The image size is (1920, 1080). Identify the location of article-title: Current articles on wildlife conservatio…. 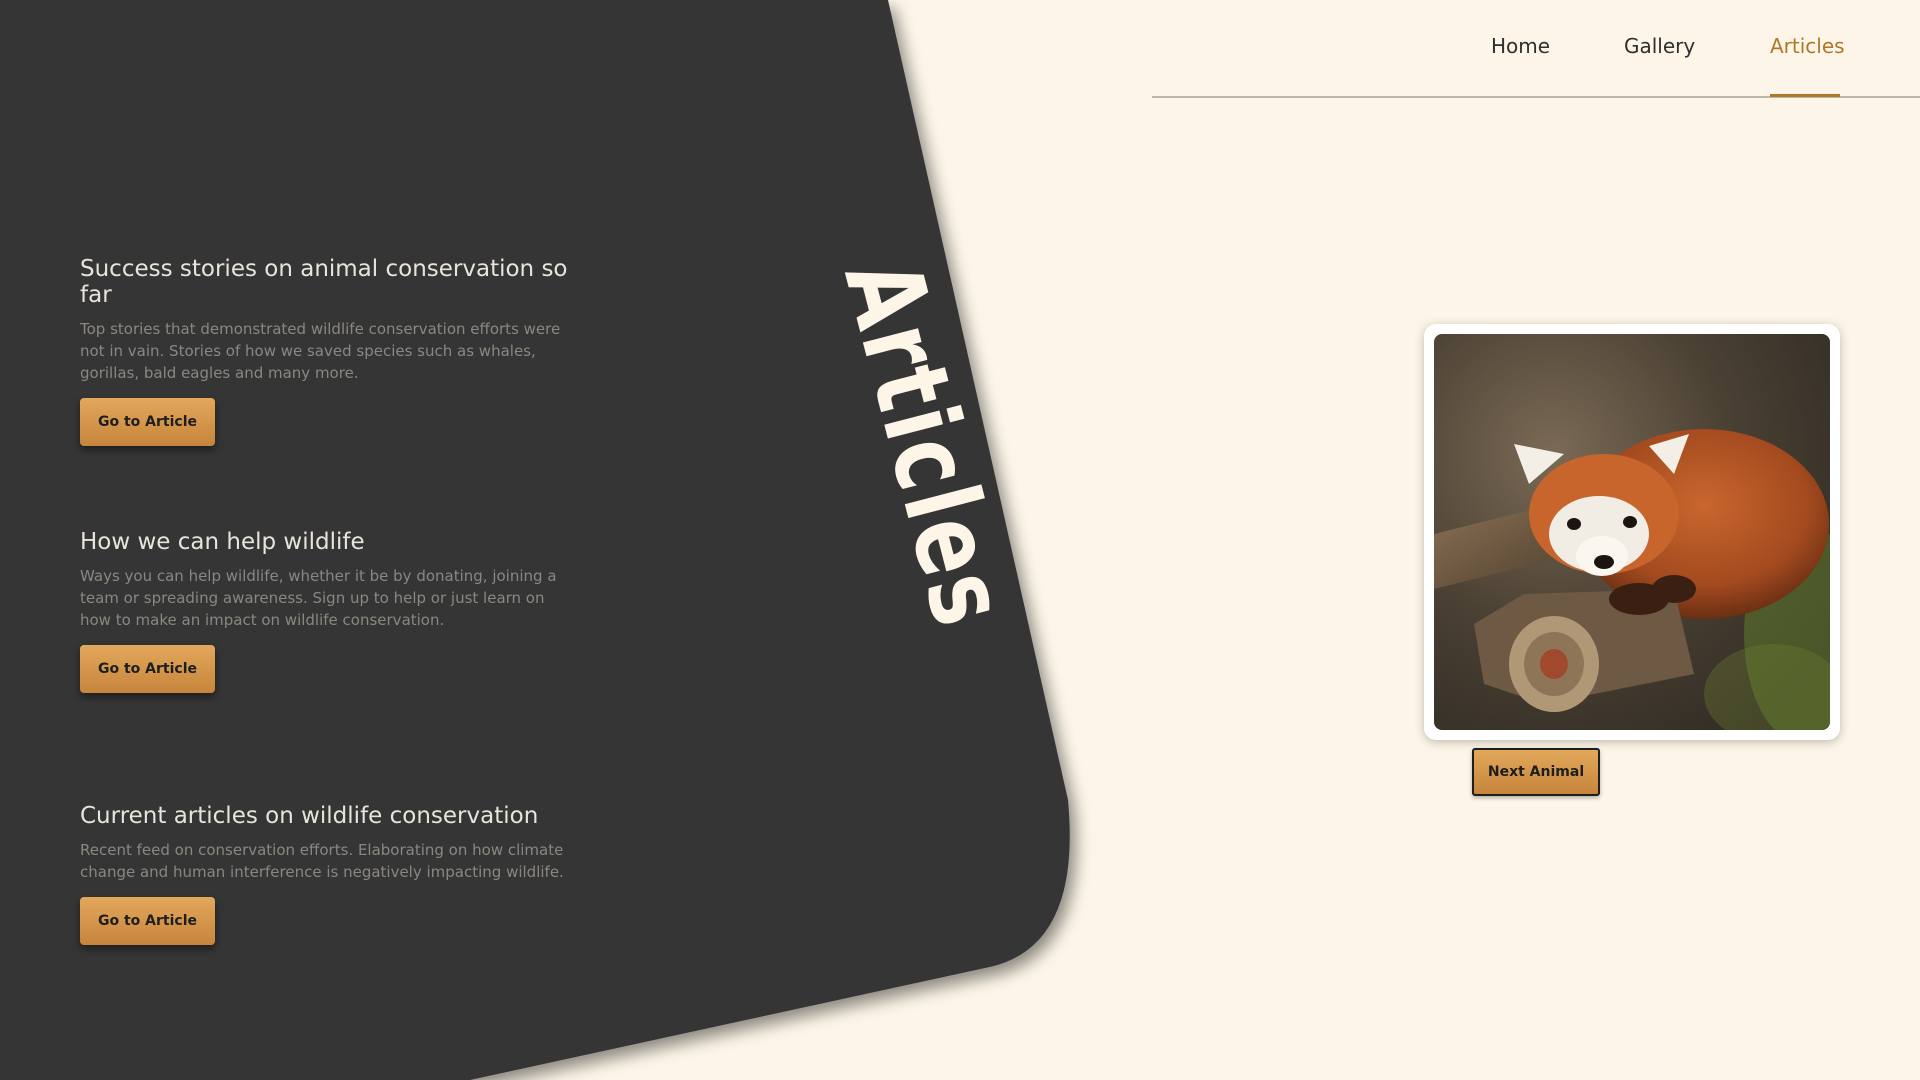
(309, 816).